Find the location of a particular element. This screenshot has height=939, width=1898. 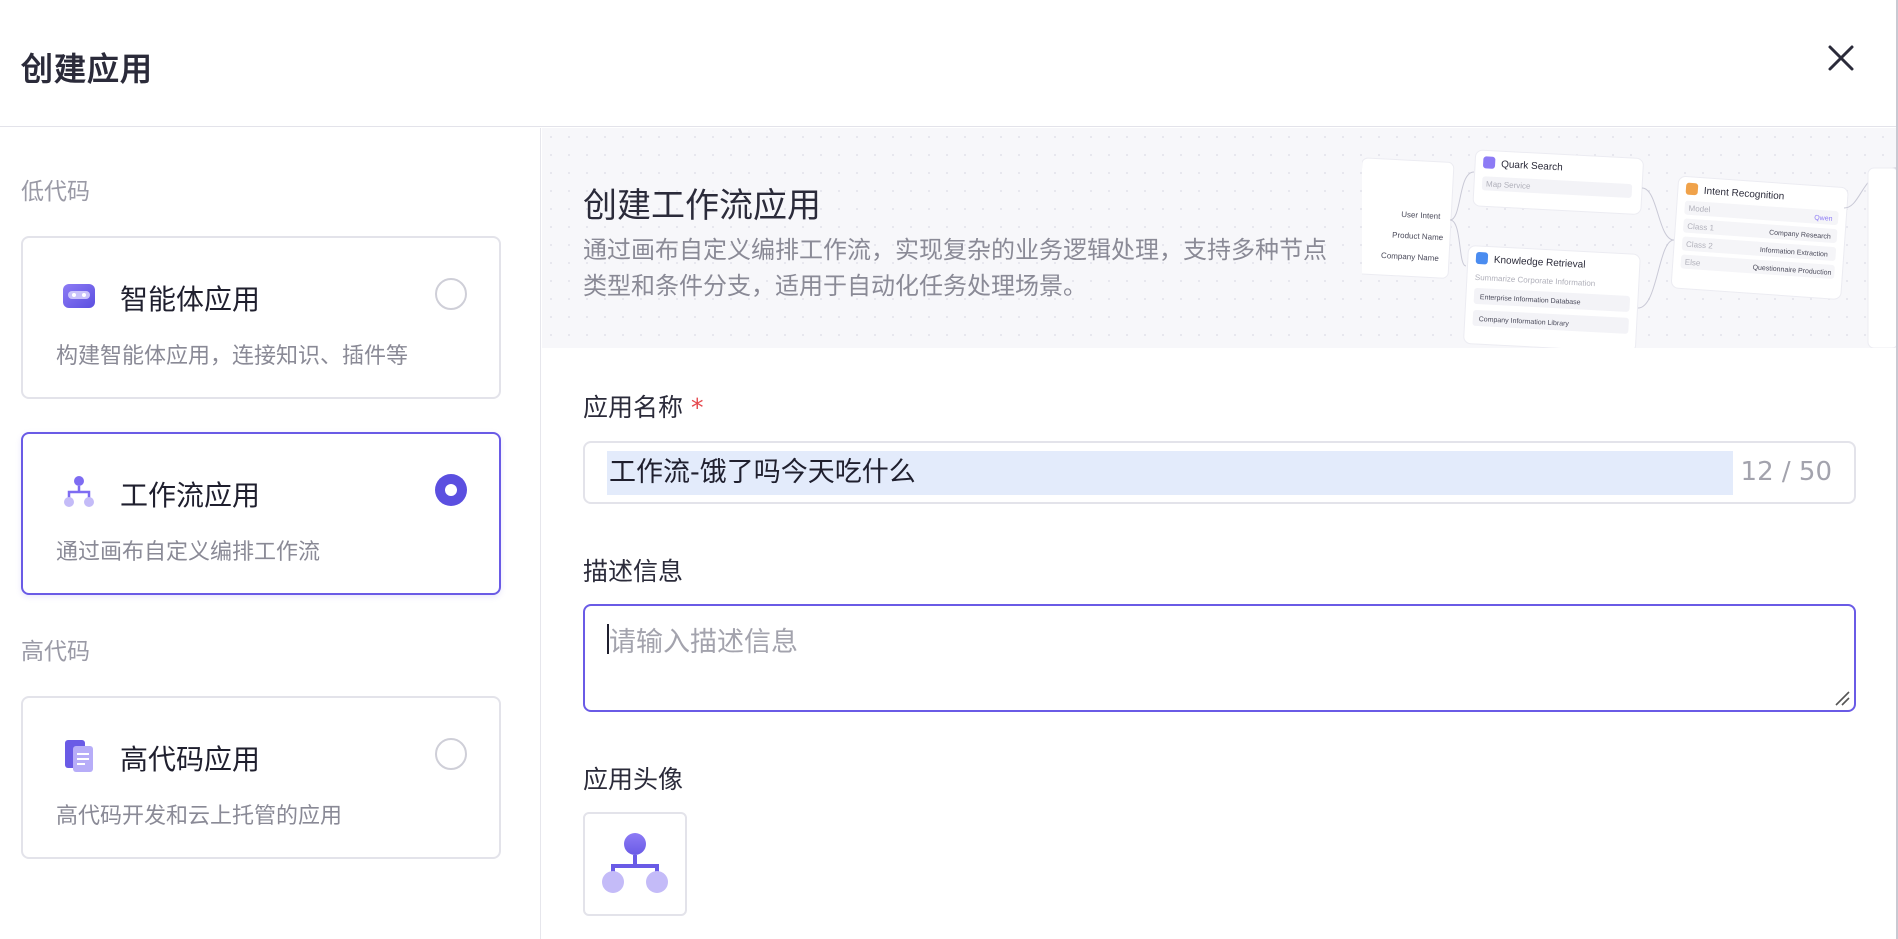

close-icon is located at coordinates (1841, 58).